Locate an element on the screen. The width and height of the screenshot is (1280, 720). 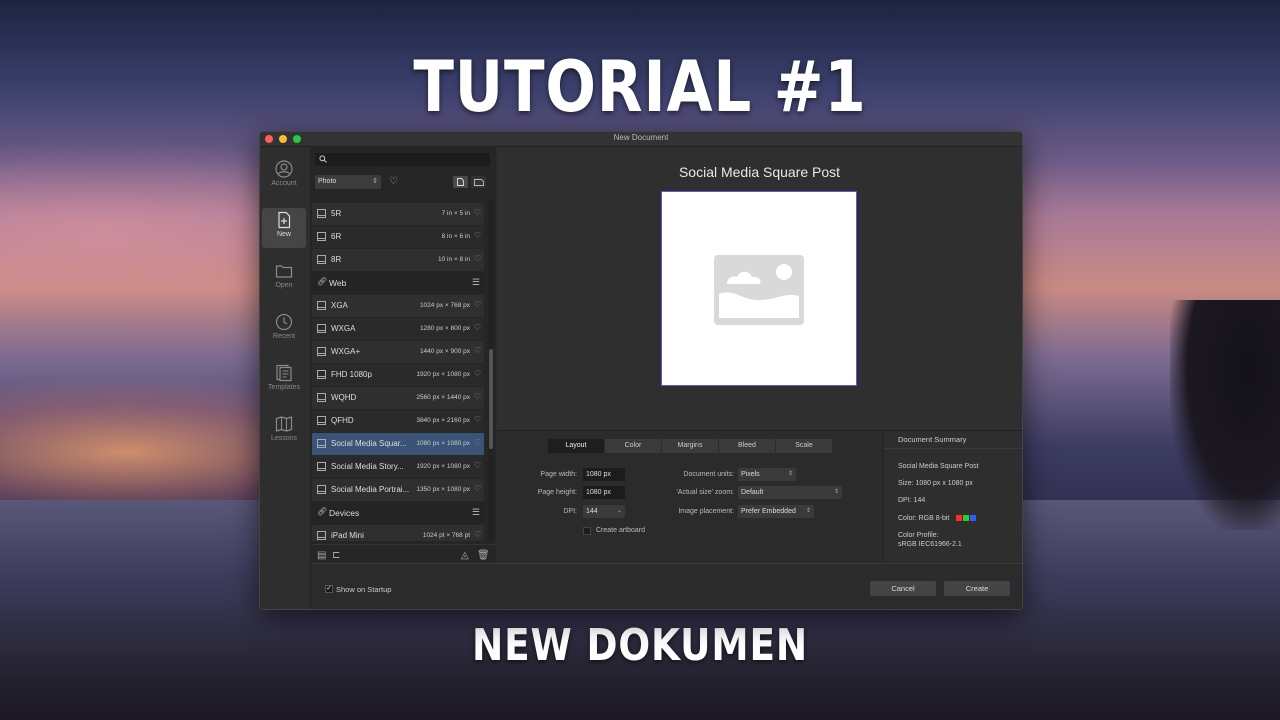
create-artboard-label: Create artboard is located at coordinates (621, 530).